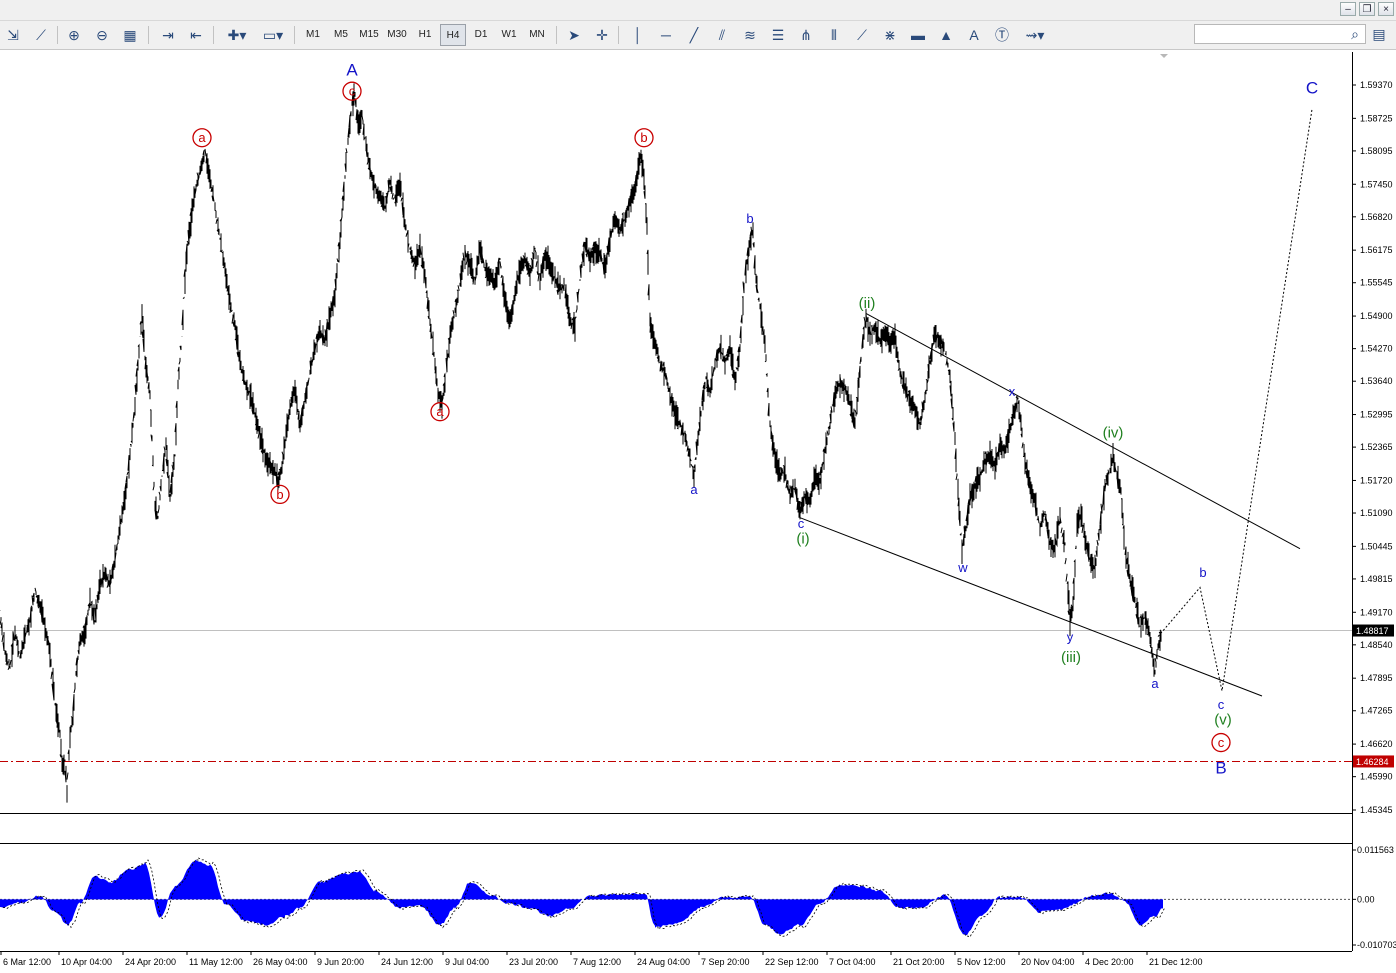 The image size is (1396, 973). I want to click on new-order-icon: ⇲, so click(13, 35).